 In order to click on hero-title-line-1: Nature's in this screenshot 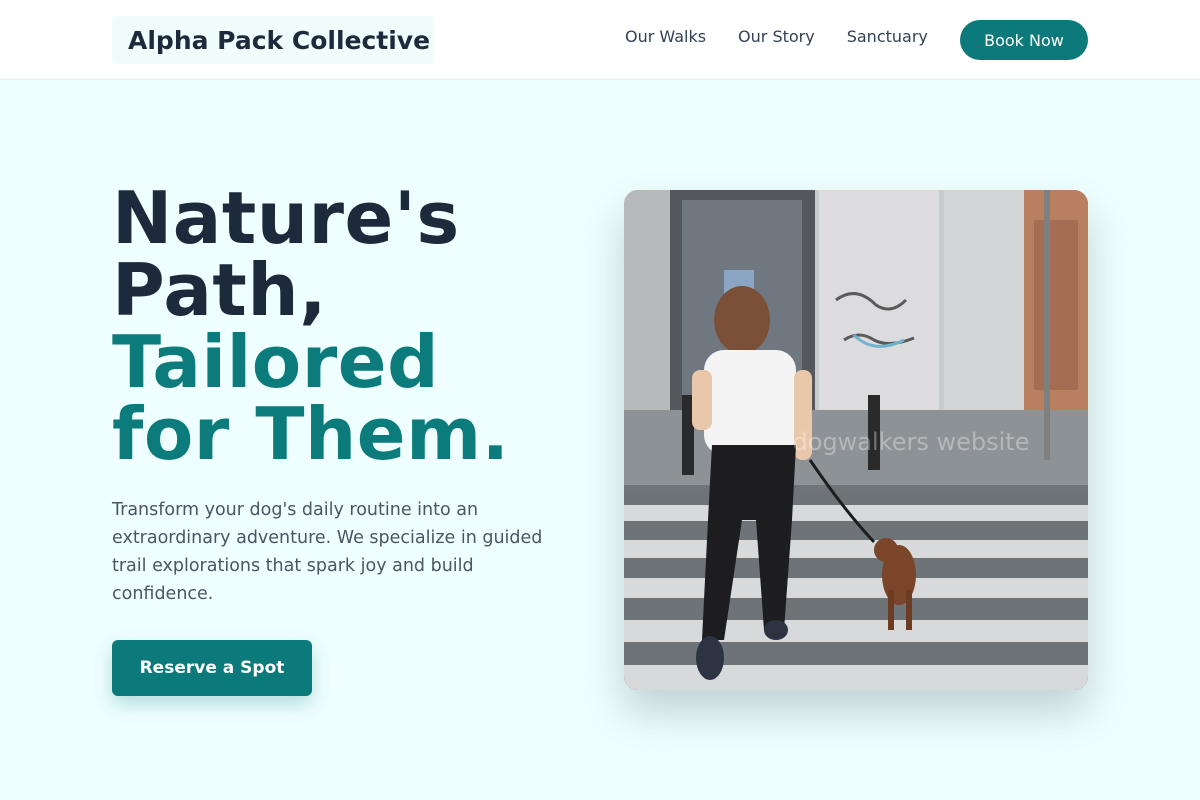, I will do `click(286, 218)`.